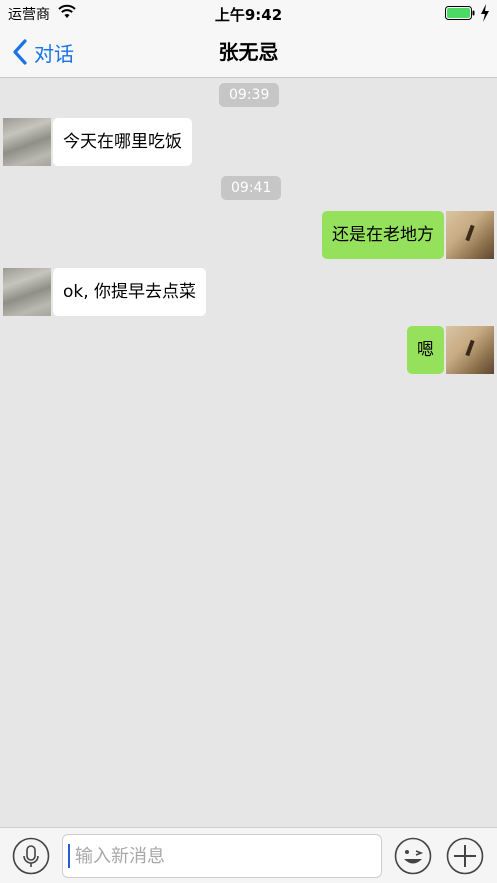 The image size is (497, 883). What do you see at coordinates (31, 856) in the screenshot?
I see `microphone-icon` at bounding box center [31, 856].